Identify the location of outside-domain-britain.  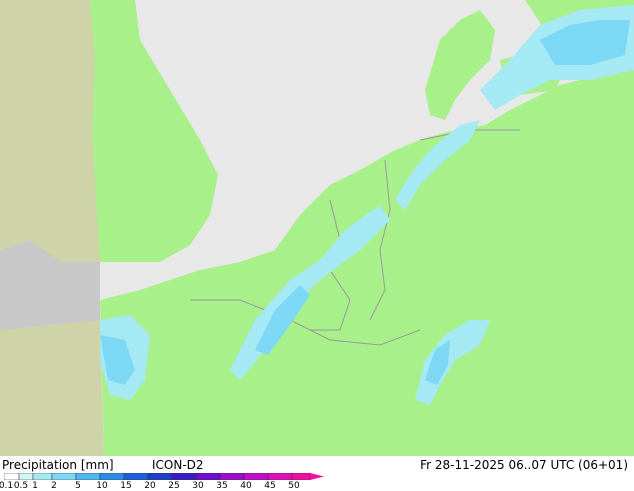
(50, 131).